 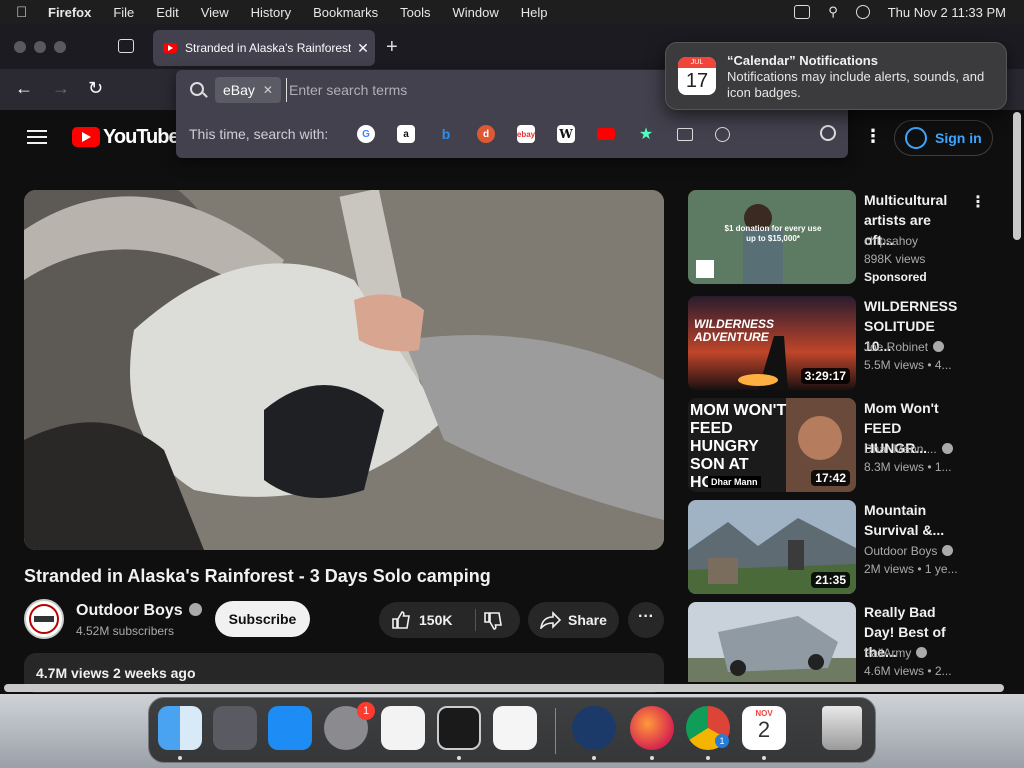 What do you see at coordinates (392, 47) in the screenshot?
I see `new-tab-button: +` at bounding box center [392, 47].